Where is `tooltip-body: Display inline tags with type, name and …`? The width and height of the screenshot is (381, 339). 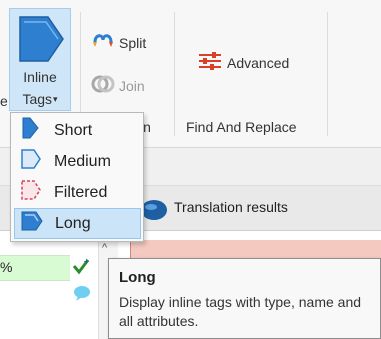 tooltip-body: Display inline tags with type, name and … is located at coordinates (240, 311).